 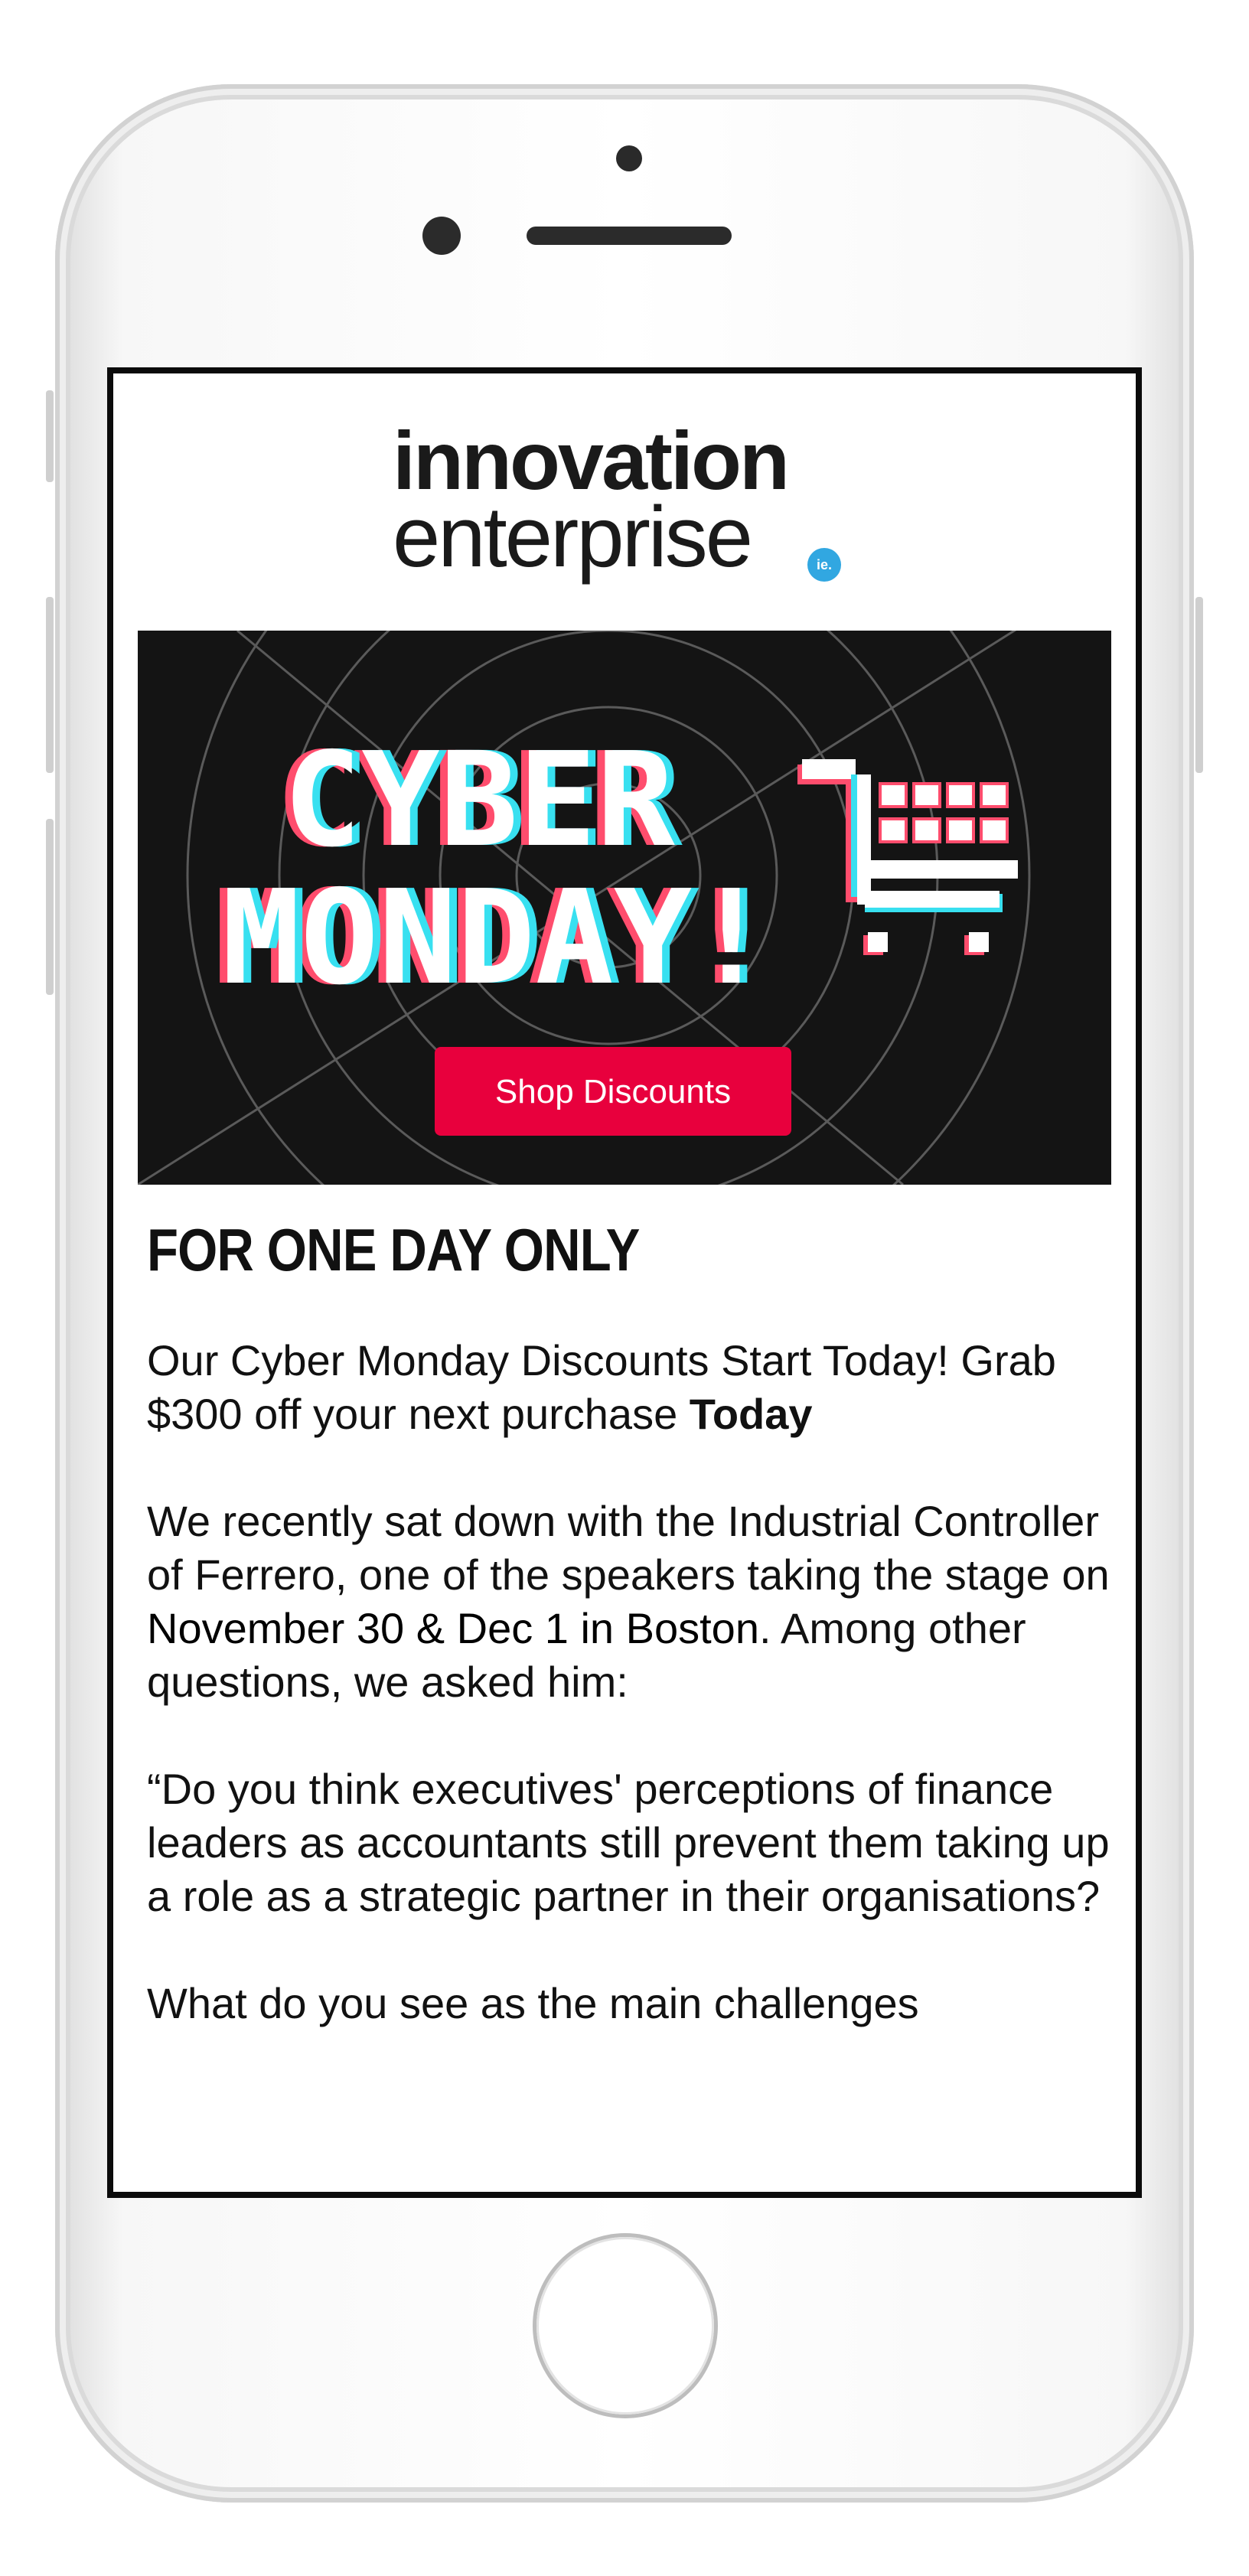 I want to click on logo-badge: ie., so click(x=824, y=565).